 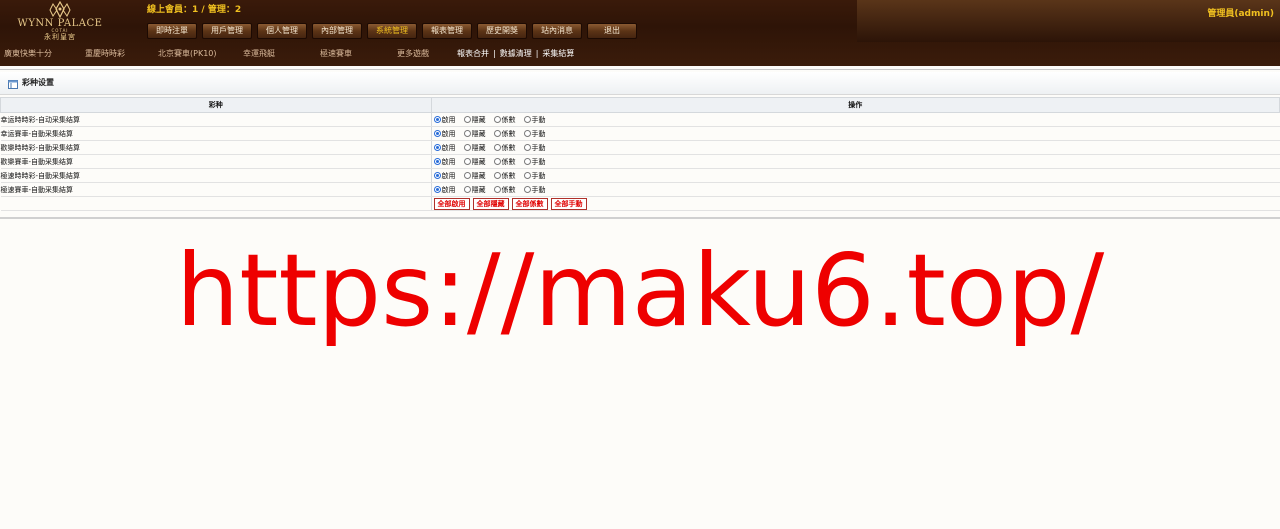 What do you see at coordinates (105, 53) in the screenshot?
I see `lottery-link-cq-ssc: 重慶時時彩` at bounding box center [105, 53].